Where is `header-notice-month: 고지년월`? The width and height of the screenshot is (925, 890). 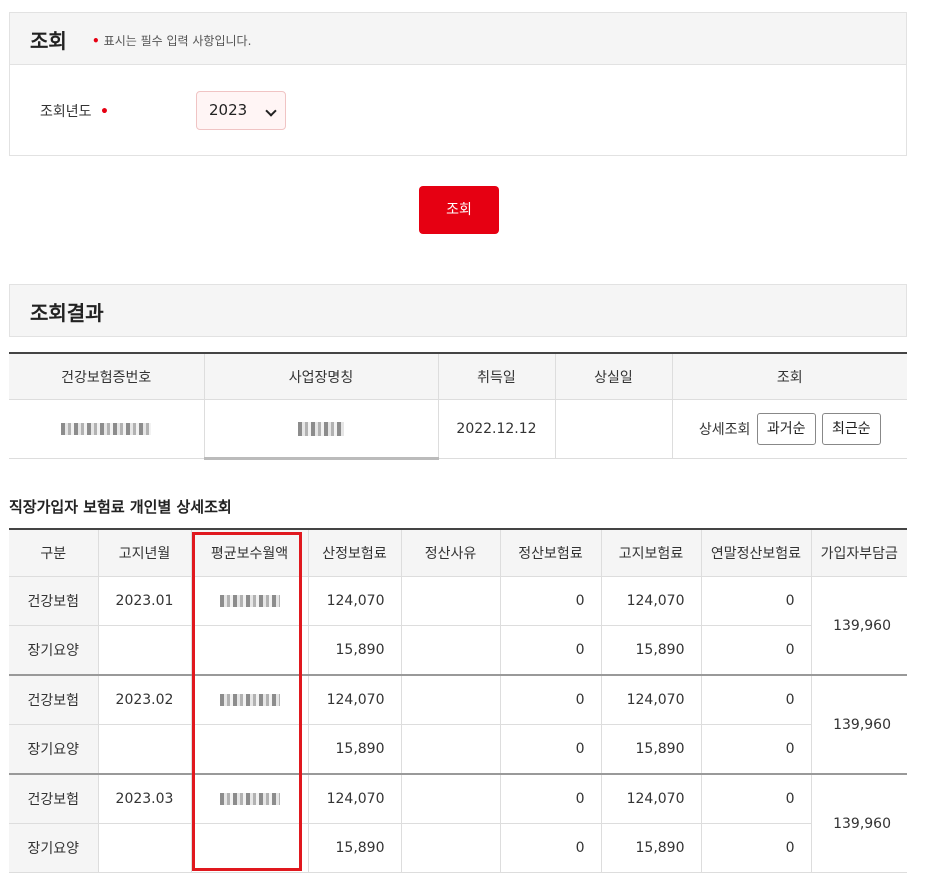 header-notice-month: 고지년월 is located at coordinates (145, 553).